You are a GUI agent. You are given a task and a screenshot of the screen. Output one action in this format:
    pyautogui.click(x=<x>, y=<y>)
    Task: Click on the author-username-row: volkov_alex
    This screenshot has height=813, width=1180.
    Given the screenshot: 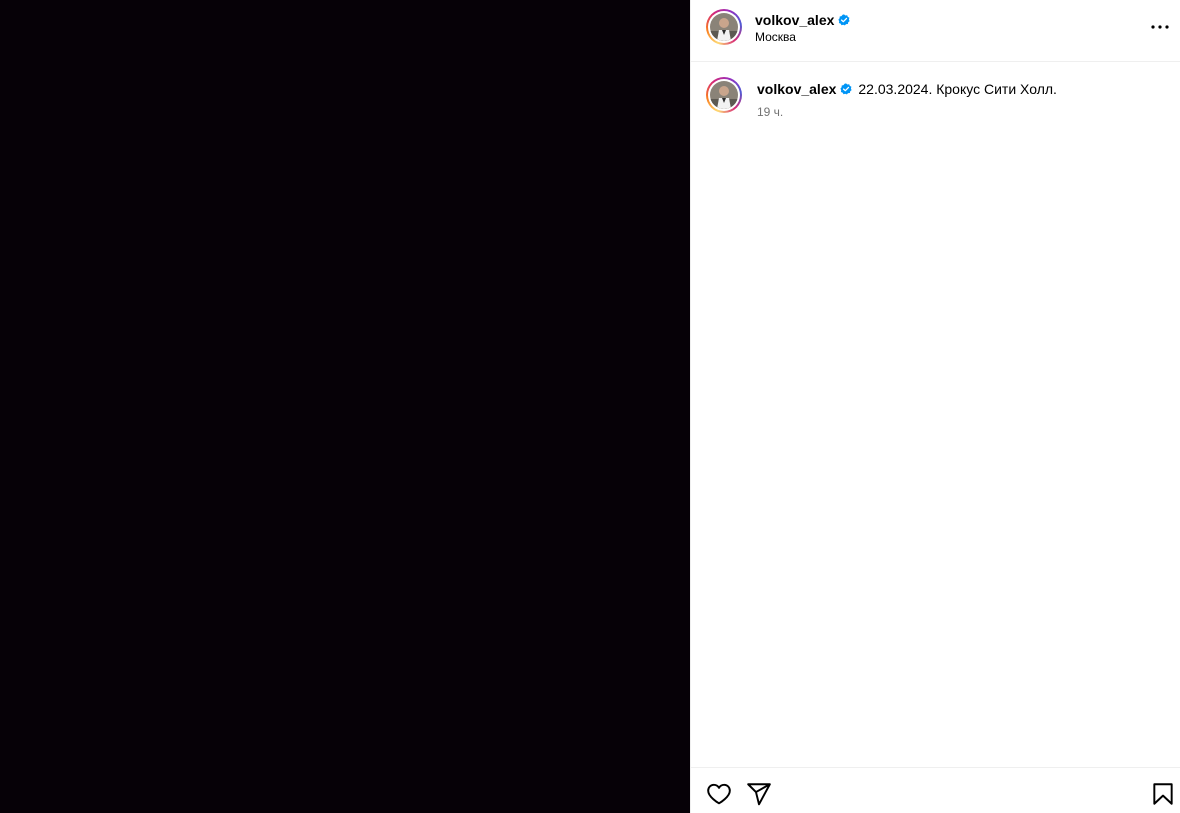 What is the action you would take?
    pyautogui.click(x=802, y=20)
    